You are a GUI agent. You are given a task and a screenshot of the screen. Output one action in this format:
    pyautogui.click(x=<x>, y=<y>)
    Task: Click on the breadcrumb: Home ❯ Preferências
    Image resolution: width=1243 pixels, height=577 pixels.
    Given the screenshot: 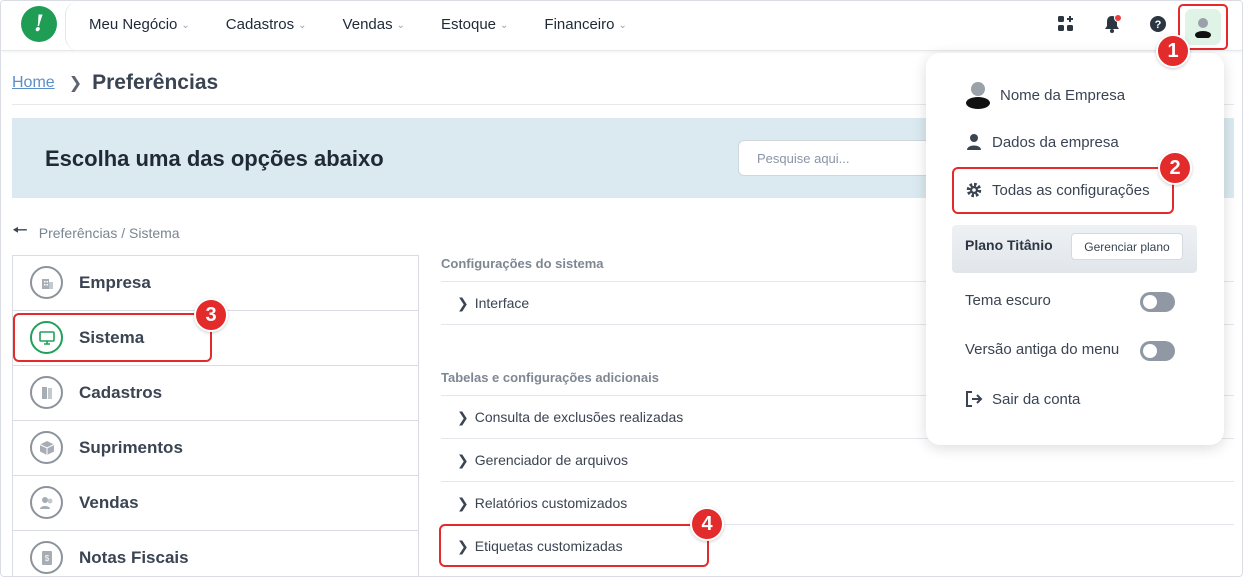 What is the action you would take?
    pyautogui.click(x=115, y=83)
    